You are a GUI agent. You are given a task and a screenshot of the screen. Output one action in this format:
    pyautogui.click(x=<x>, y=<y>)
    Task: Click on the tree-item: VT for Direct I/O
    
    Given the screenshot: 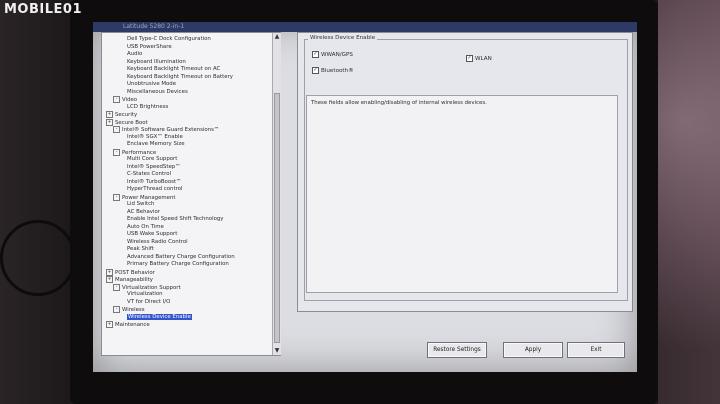 What is the action you would take?
    pyautogui.click(x=148, y=302)
    